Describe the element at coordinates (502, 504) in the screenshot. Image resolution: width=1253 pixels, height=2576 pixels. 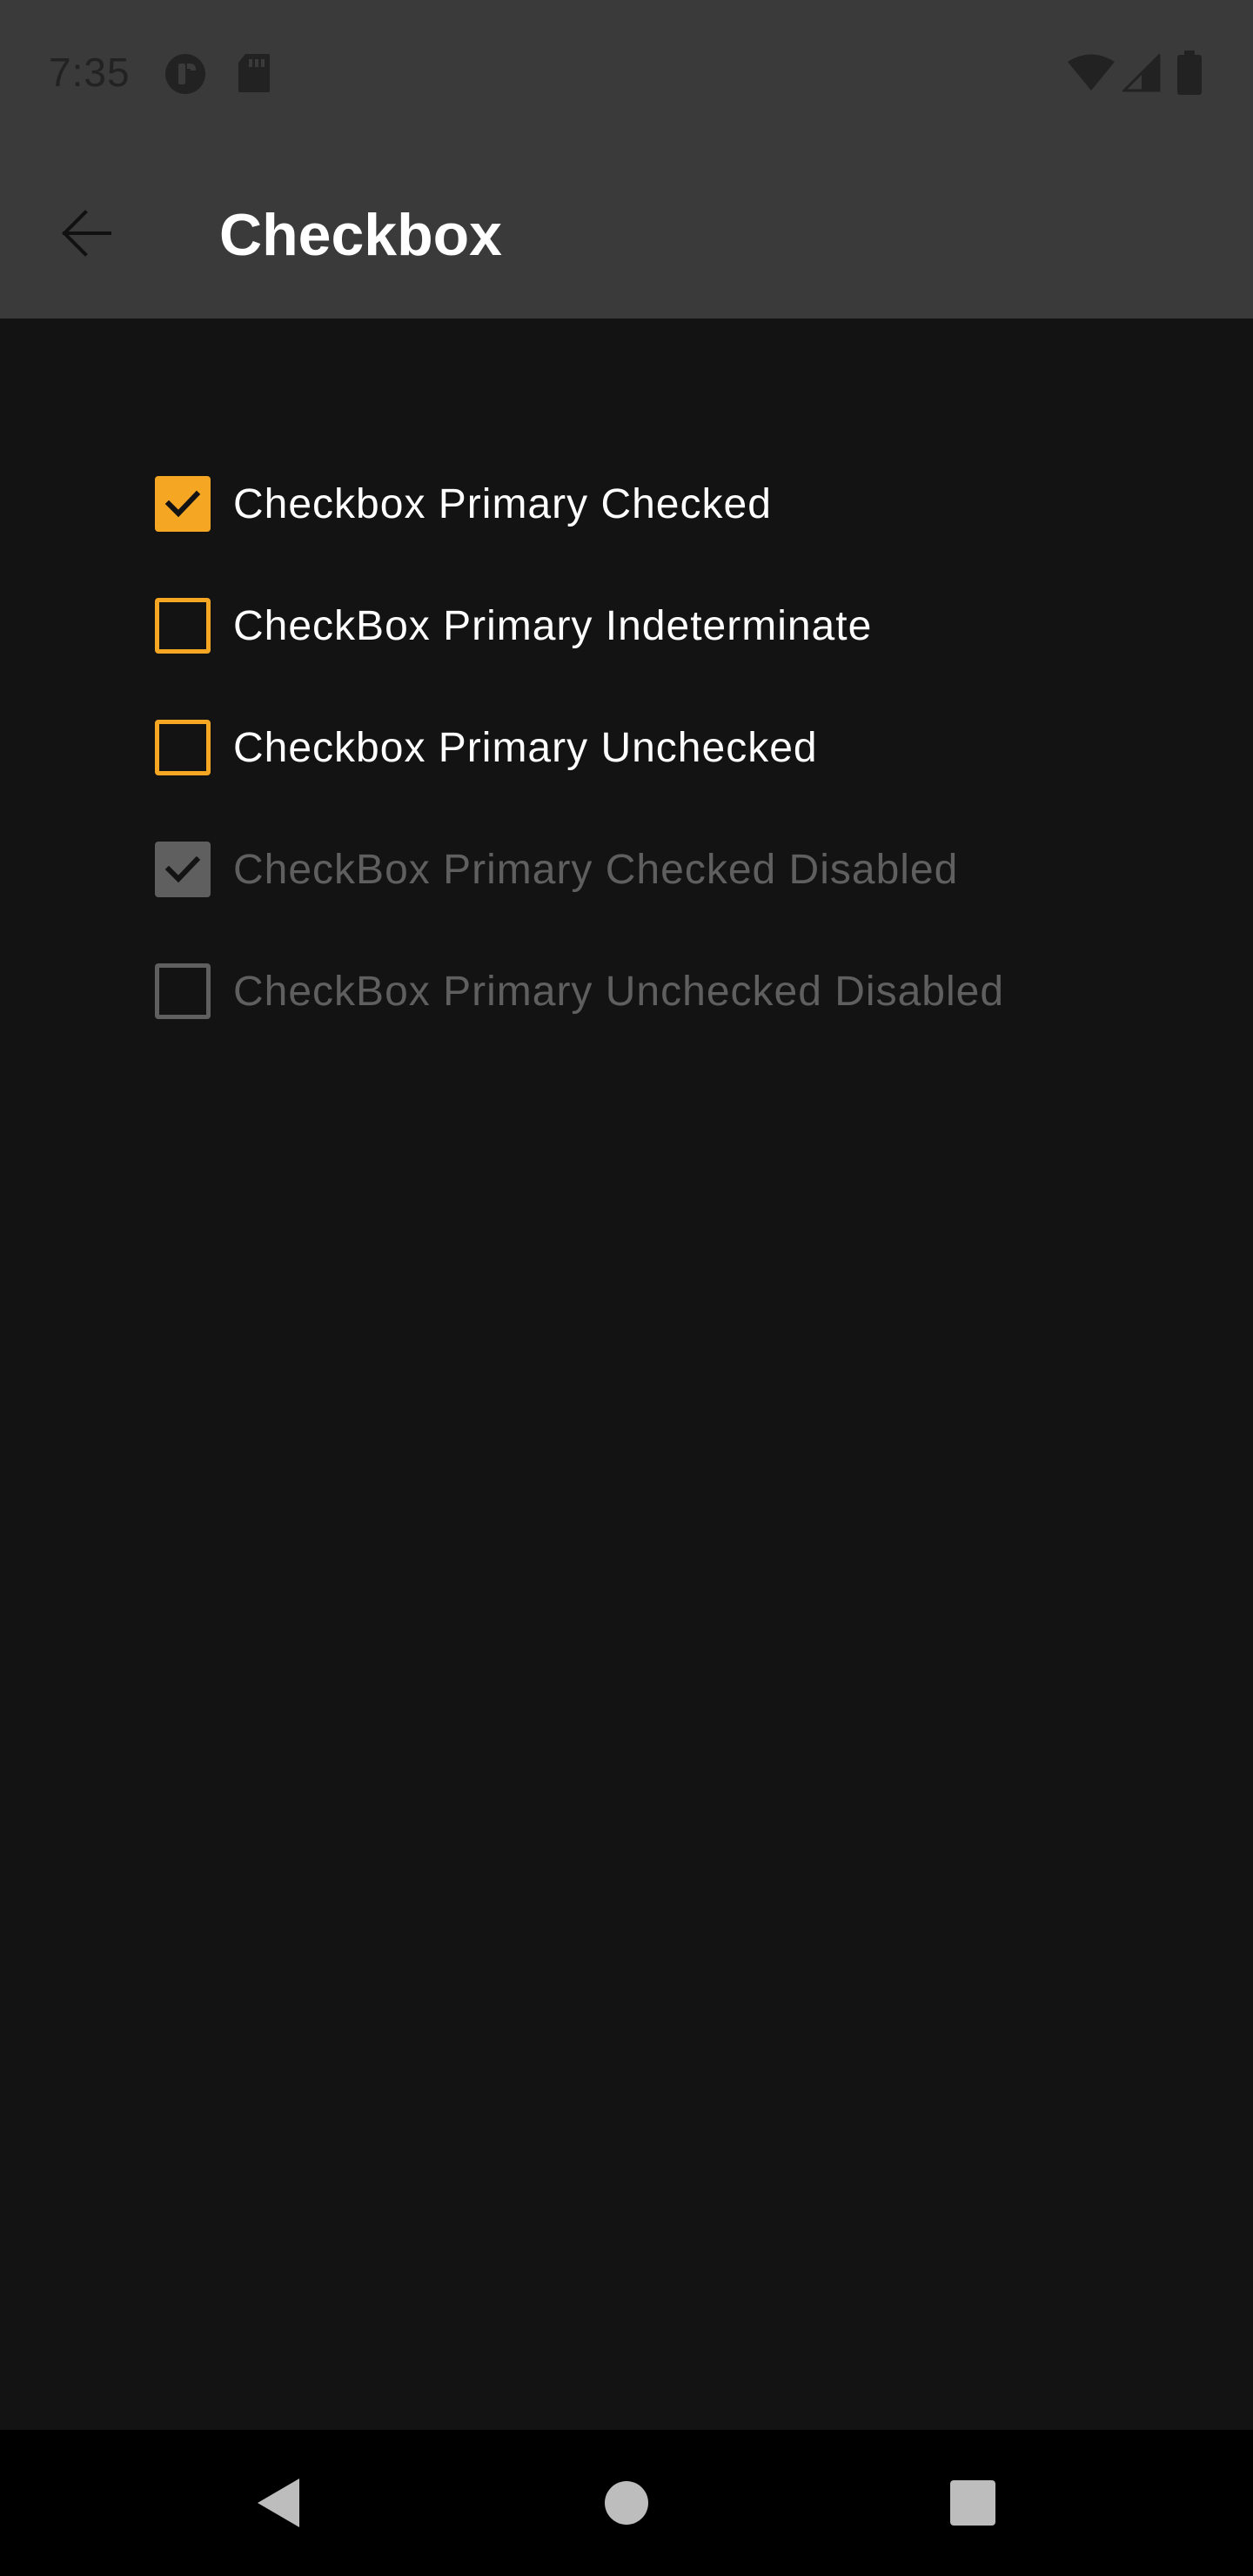
I see `checkbox-label: Checkbox Primary Checked` at that location.